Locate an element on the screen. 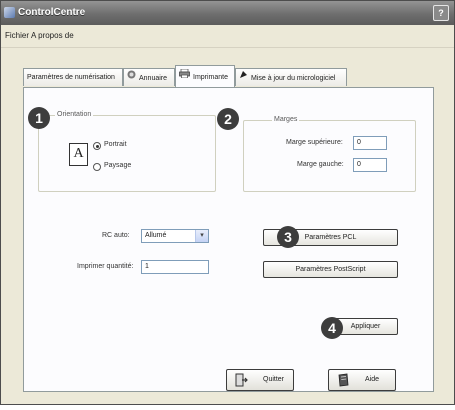 This screenshot has height=410, width=455. portrait-label: Portrait is located at coordinates (115, 144).